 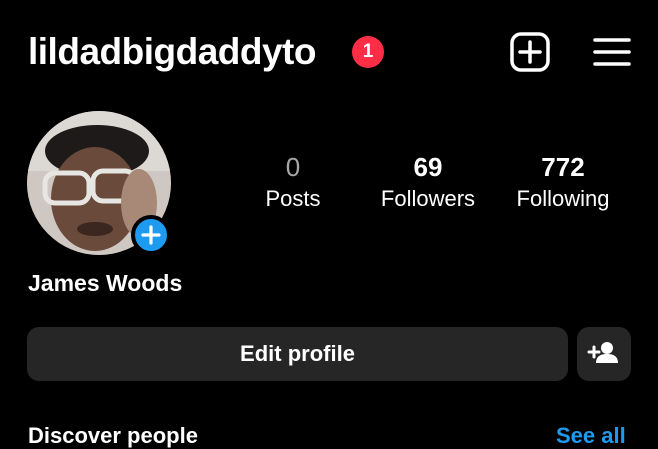 What do you see at coordinates (297, 354) in the screenshot?
I see `edit-profile-button: Edit profile` at bounding box center [297, 354].